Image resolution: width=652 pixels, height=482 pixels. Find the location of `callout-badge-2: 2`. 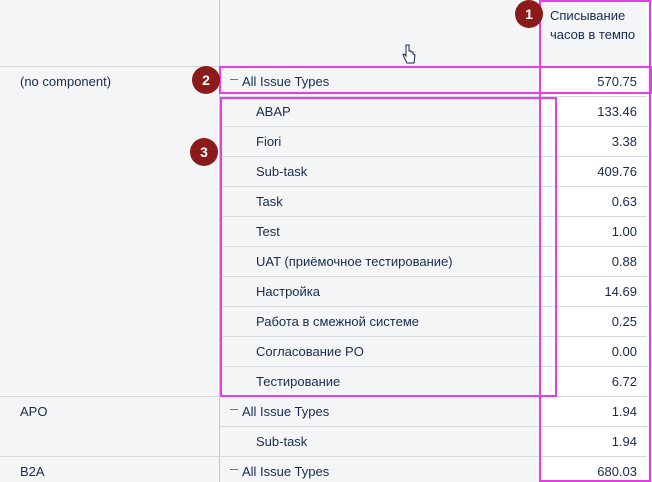

callout-badge-2: 2 is located at coordinates (206, 80).